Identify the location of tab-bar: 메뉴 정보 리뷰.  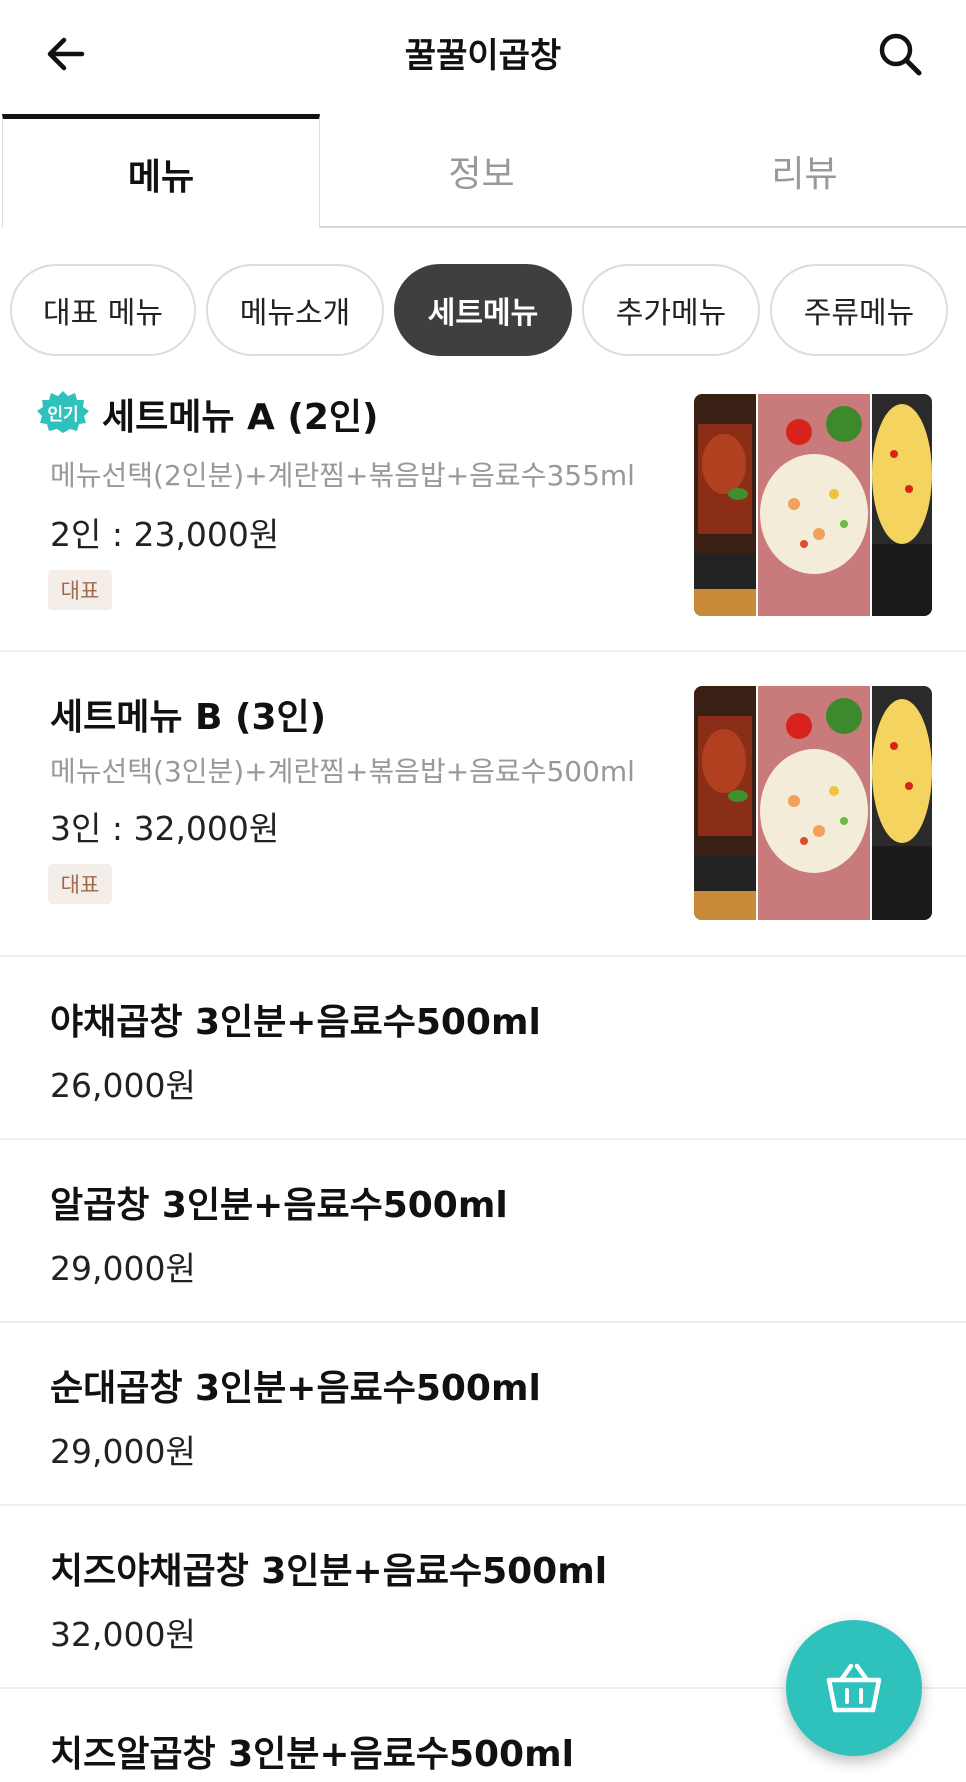
(483, 172).